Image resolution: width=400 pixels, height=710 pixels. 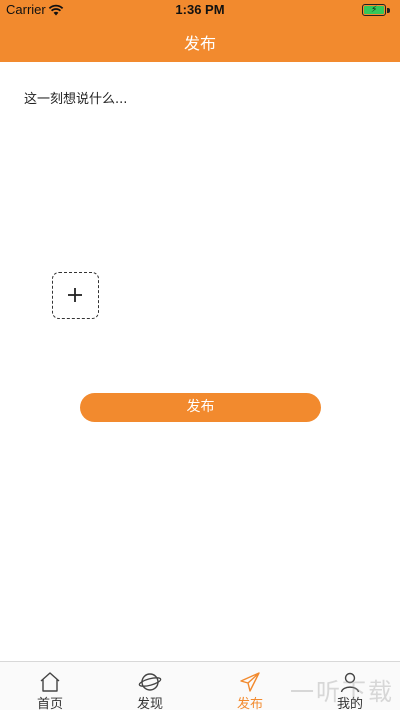 I want to click on tab-publish: 发布, so click(x=250, y=686).